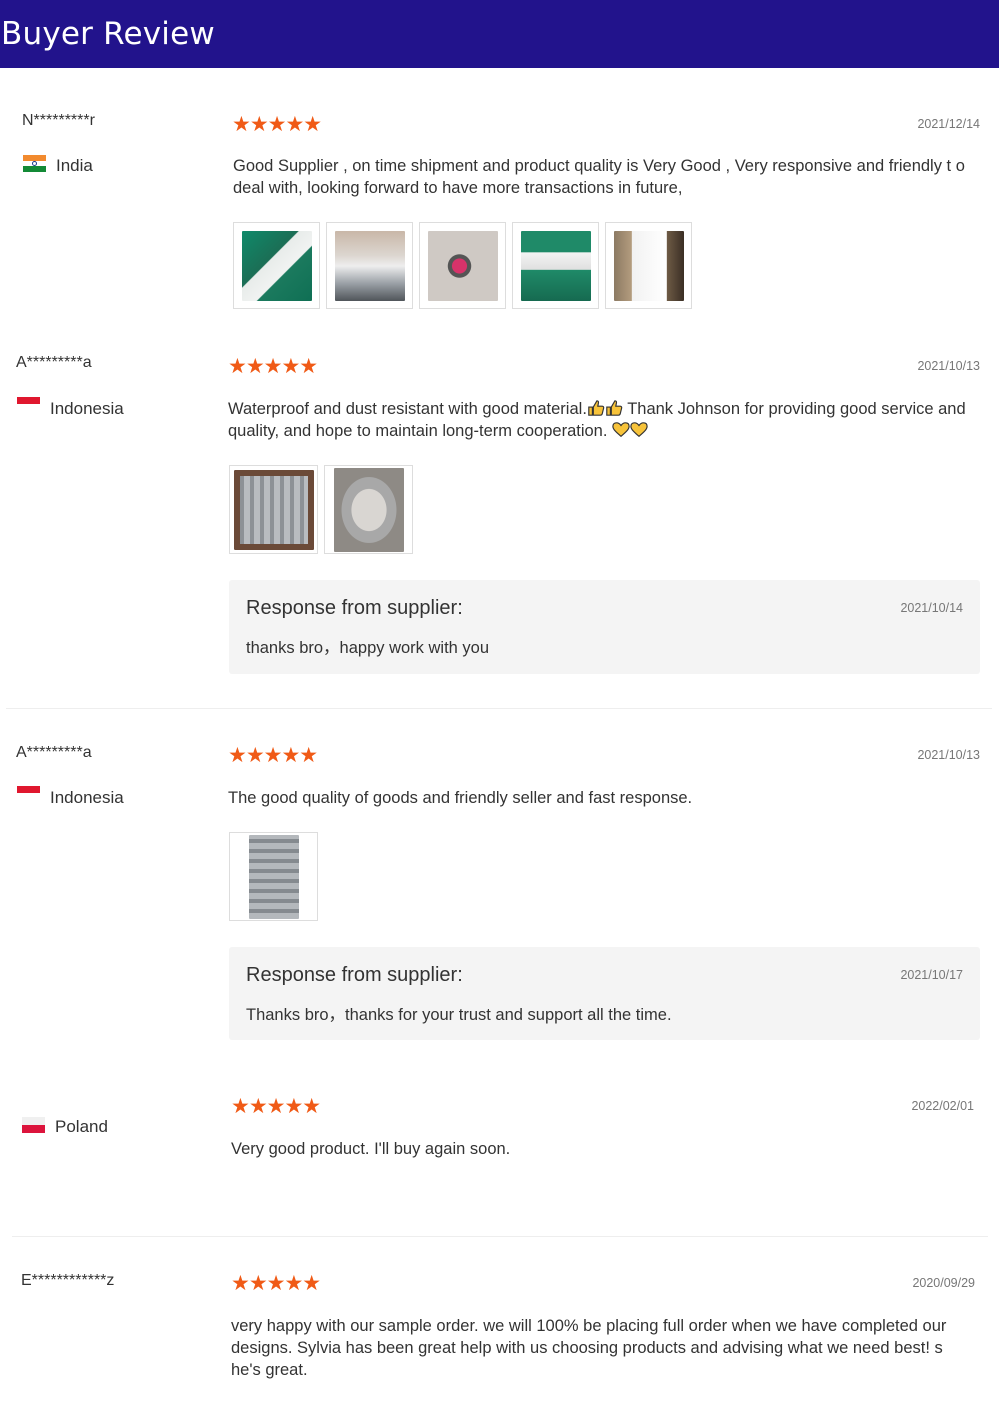  What do you see at coordinates (942, 1106) in the screenshot?
I see `review-date: 2022/02/01` at bounding box center [942, 1106].